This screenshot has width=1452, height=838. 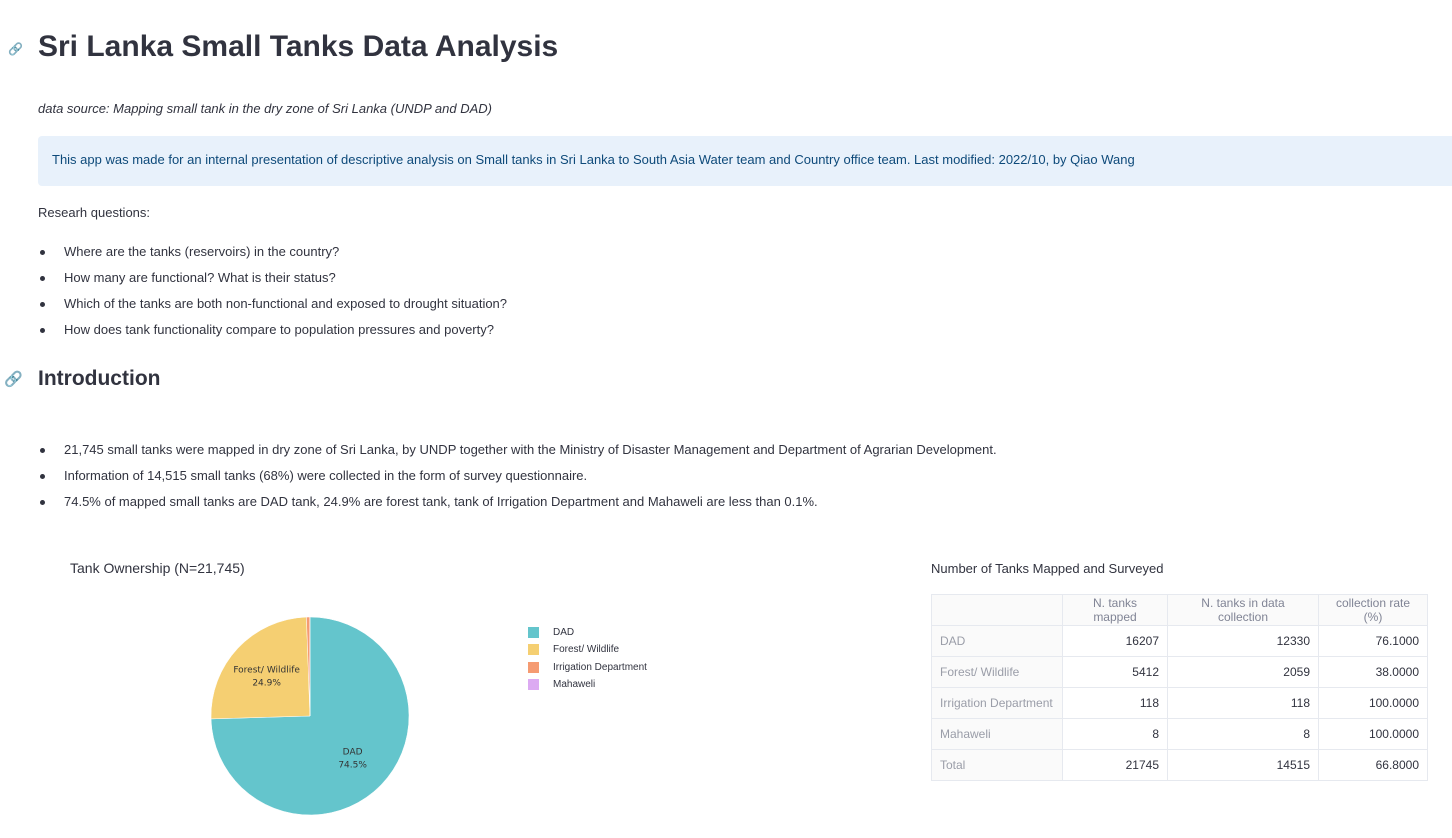 I want to click on table-row: Mahaweli 8 8 100.0000, so click(x=1179, y=734).